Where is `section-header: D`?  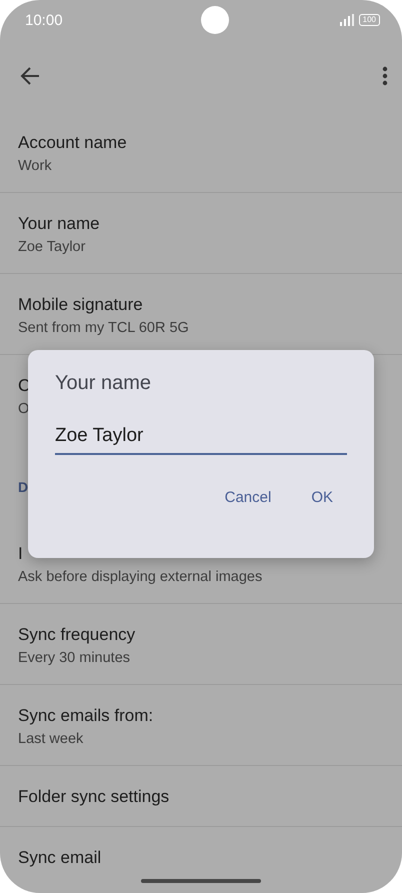 section-header: D is located at coordinates (23, 487).